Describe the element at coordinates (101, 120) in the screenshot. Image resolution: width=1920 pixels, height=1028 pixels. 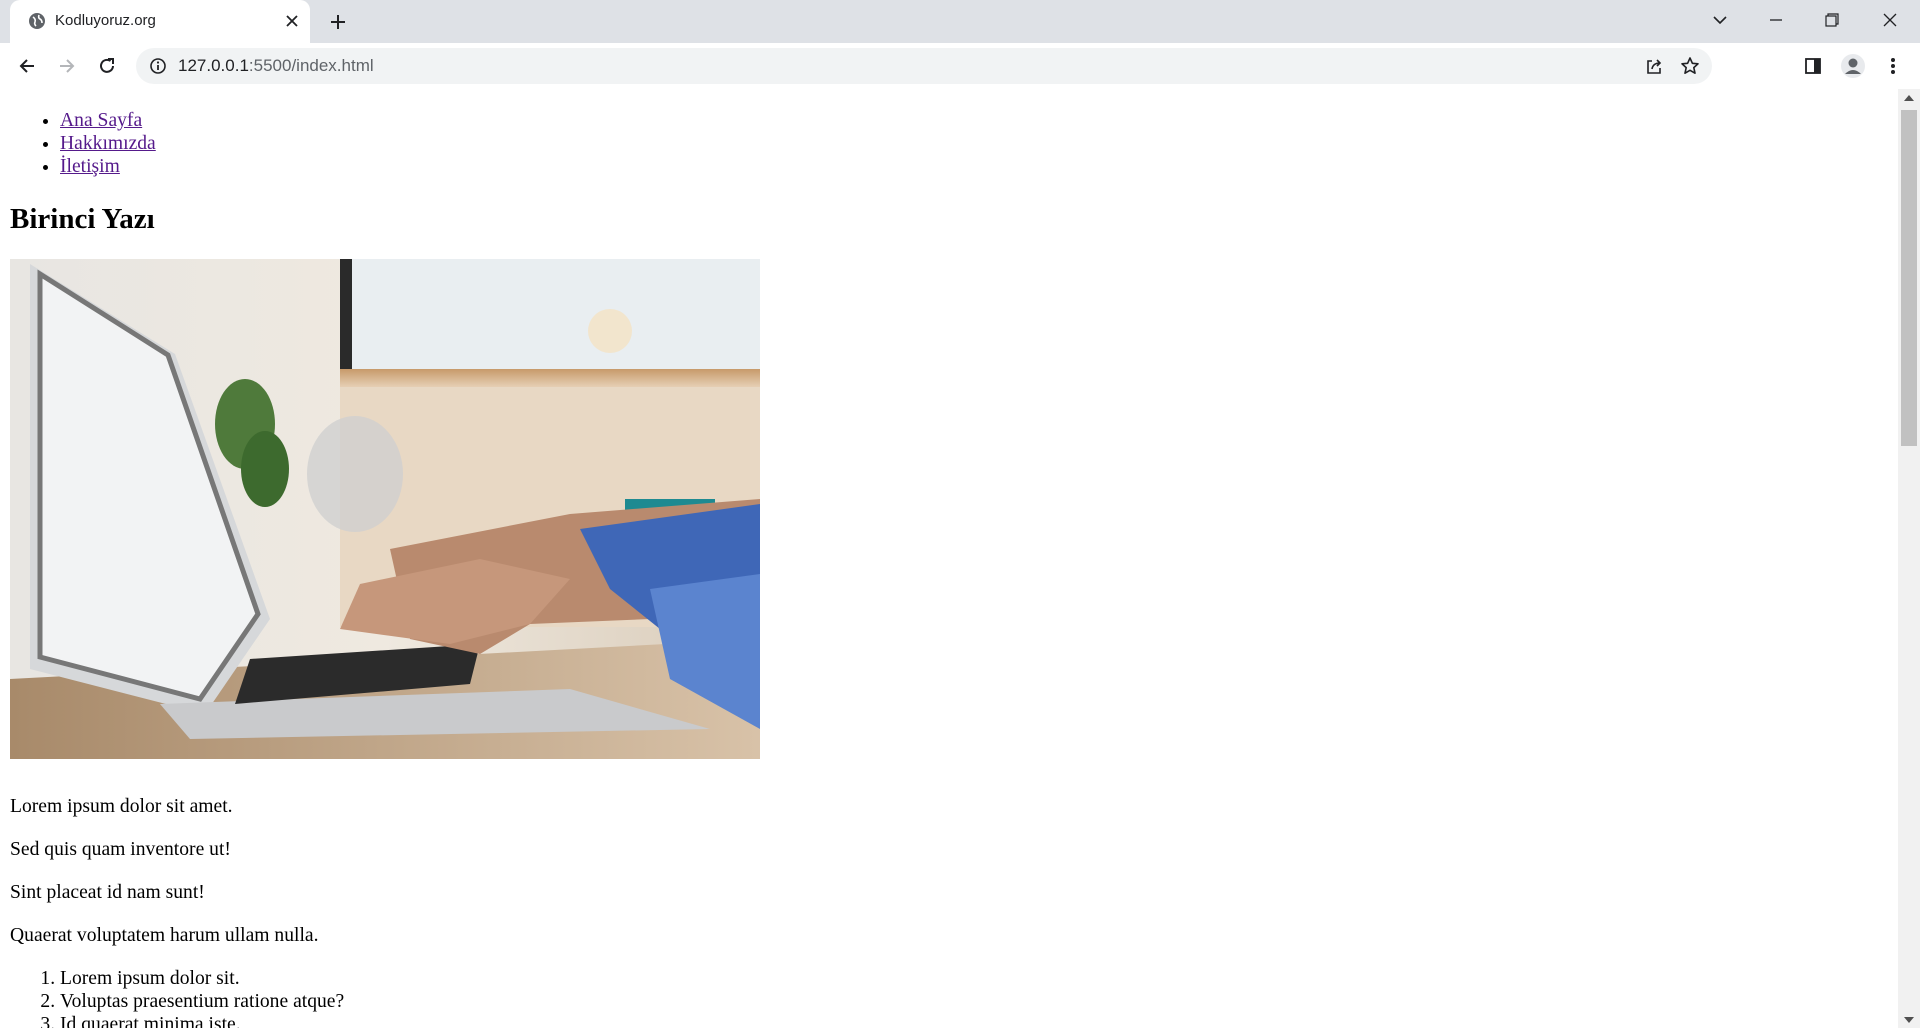
I see `nav-link-home: Ana Sayfa` at that location.